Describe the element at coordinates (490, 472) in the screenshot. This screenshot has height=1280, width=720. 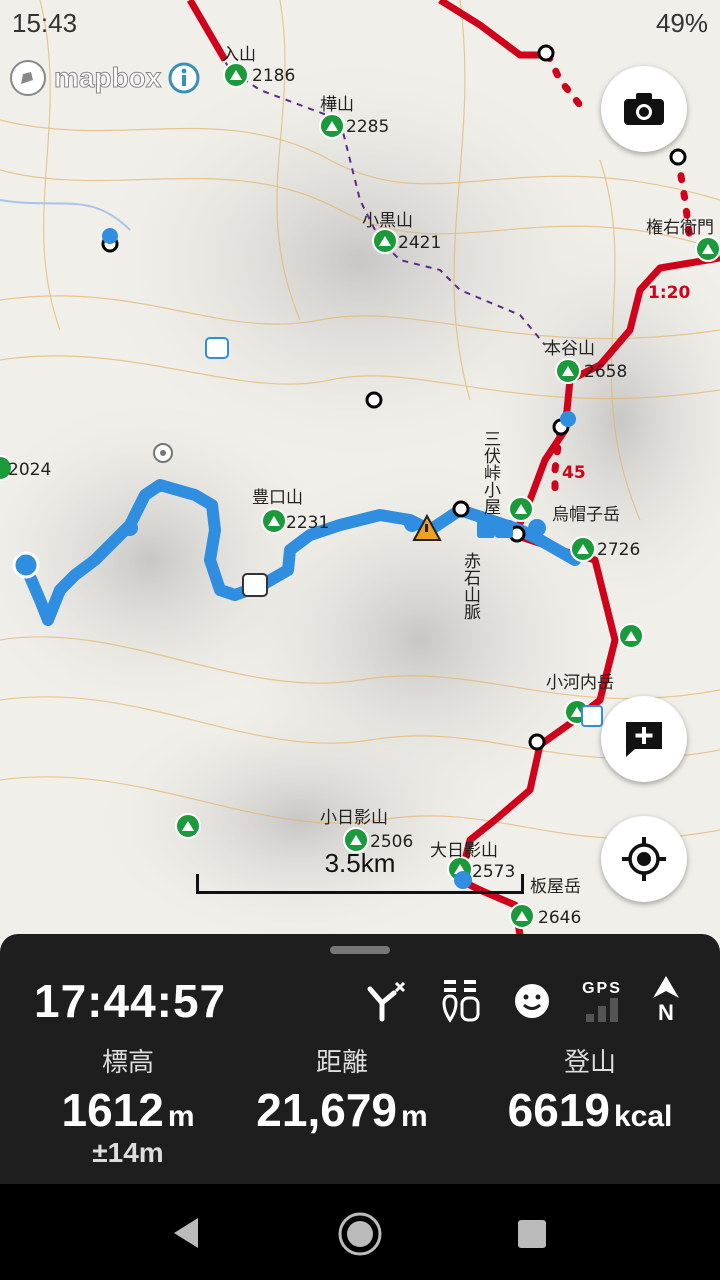
I see `map-label: 三伏峠小屋` at that location.